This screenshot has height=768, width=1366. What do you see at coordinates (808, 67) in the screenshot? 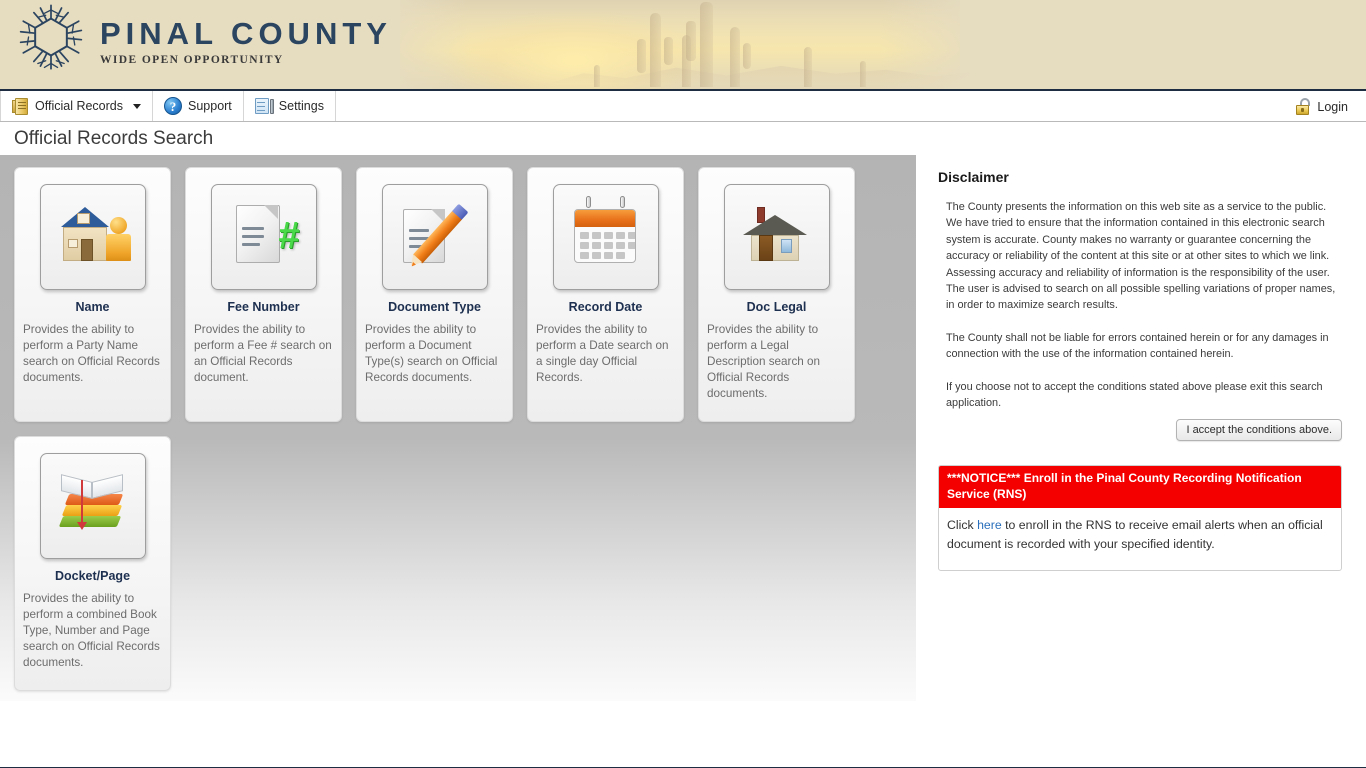
I see `cactus-far-right` at bounding box center [808, 67].